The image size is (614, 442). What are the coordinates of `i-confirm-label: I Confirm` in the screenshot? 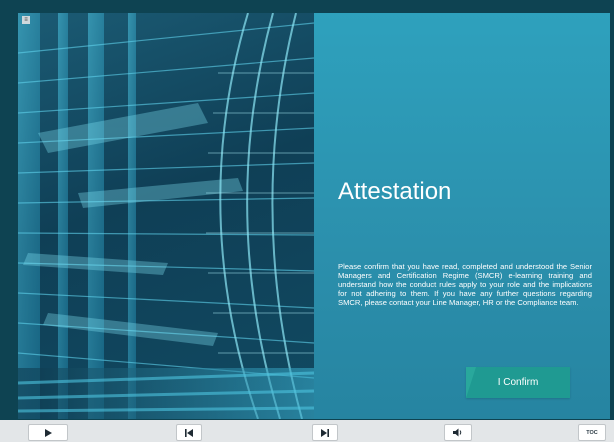 It's located at (518, 382).